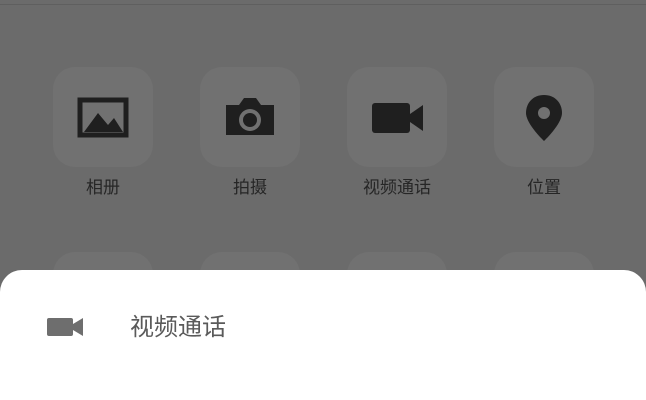  I want to click on photo-album-icon, so click(103, 117).